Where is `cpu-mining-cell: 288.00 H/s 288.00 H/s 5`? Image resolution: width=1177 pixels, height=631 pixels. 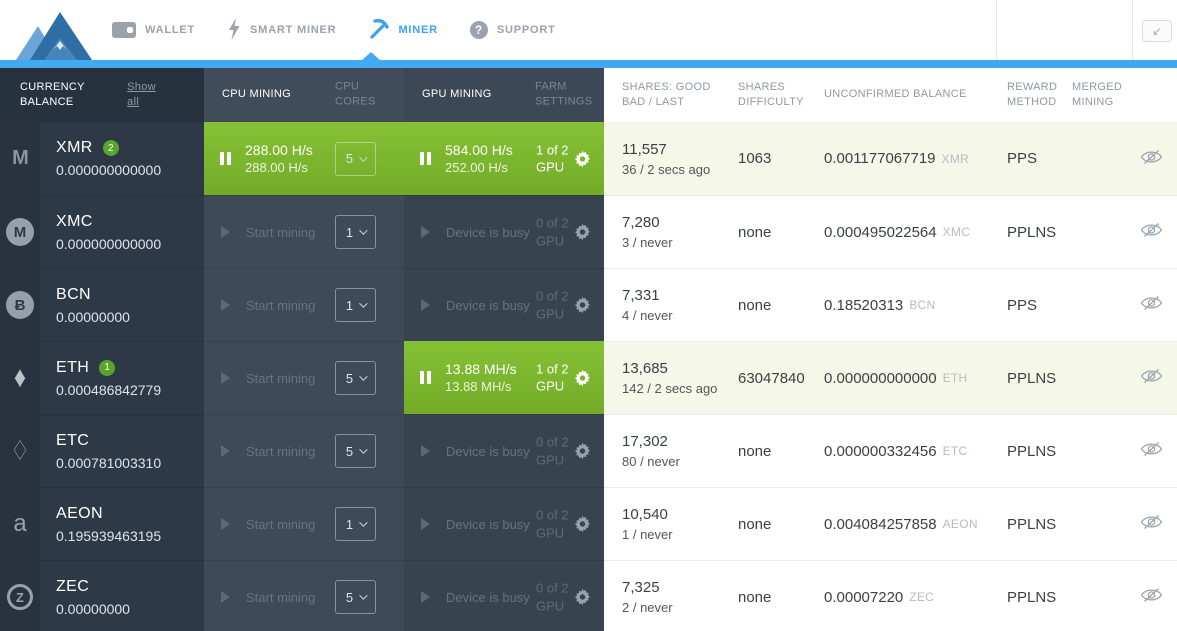 cpu-mining-cell: 288.00 H/s 288.00 H/s 5 is located at coordinates (304, 158).